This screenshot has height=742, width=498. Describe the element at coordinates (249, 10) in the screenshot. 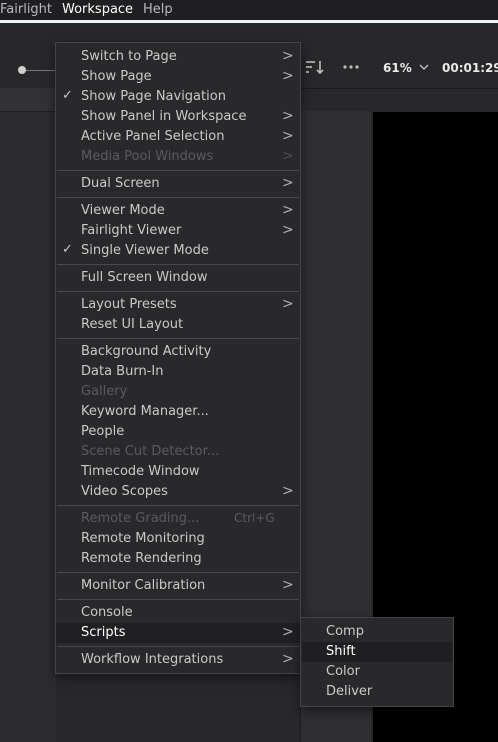

I see `menu-bar: Fairlight Workspace Help` at that location.